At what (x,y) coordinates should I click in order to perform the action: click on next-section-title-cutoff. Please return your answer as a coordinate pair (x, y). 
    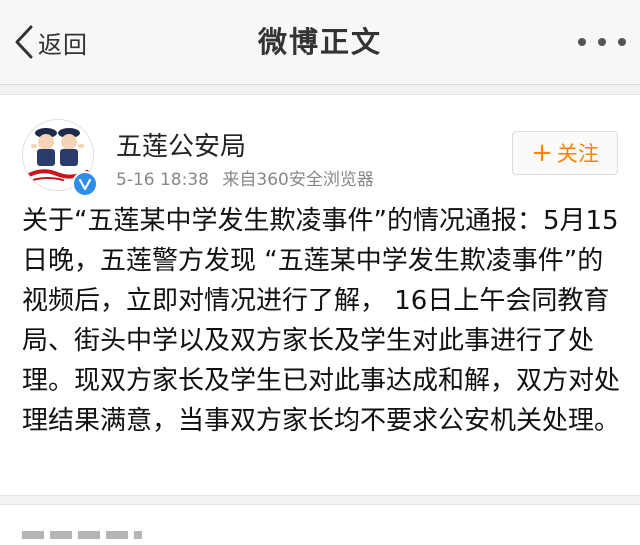
    Looking at the image, I should click on (82, 532).